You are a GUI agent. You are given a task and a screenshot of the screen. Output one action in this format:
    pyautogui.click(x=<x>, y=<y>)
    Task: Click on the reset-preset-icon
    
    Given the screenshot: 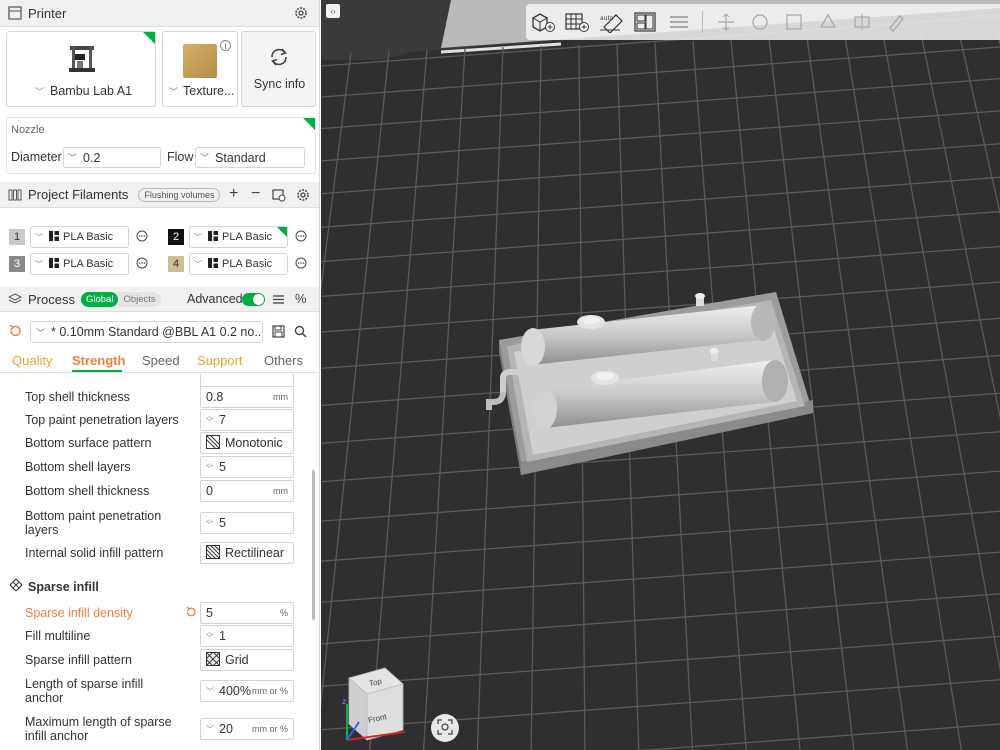 What is the action you would take?
    pyautogui.click(x=15, y=332)
    